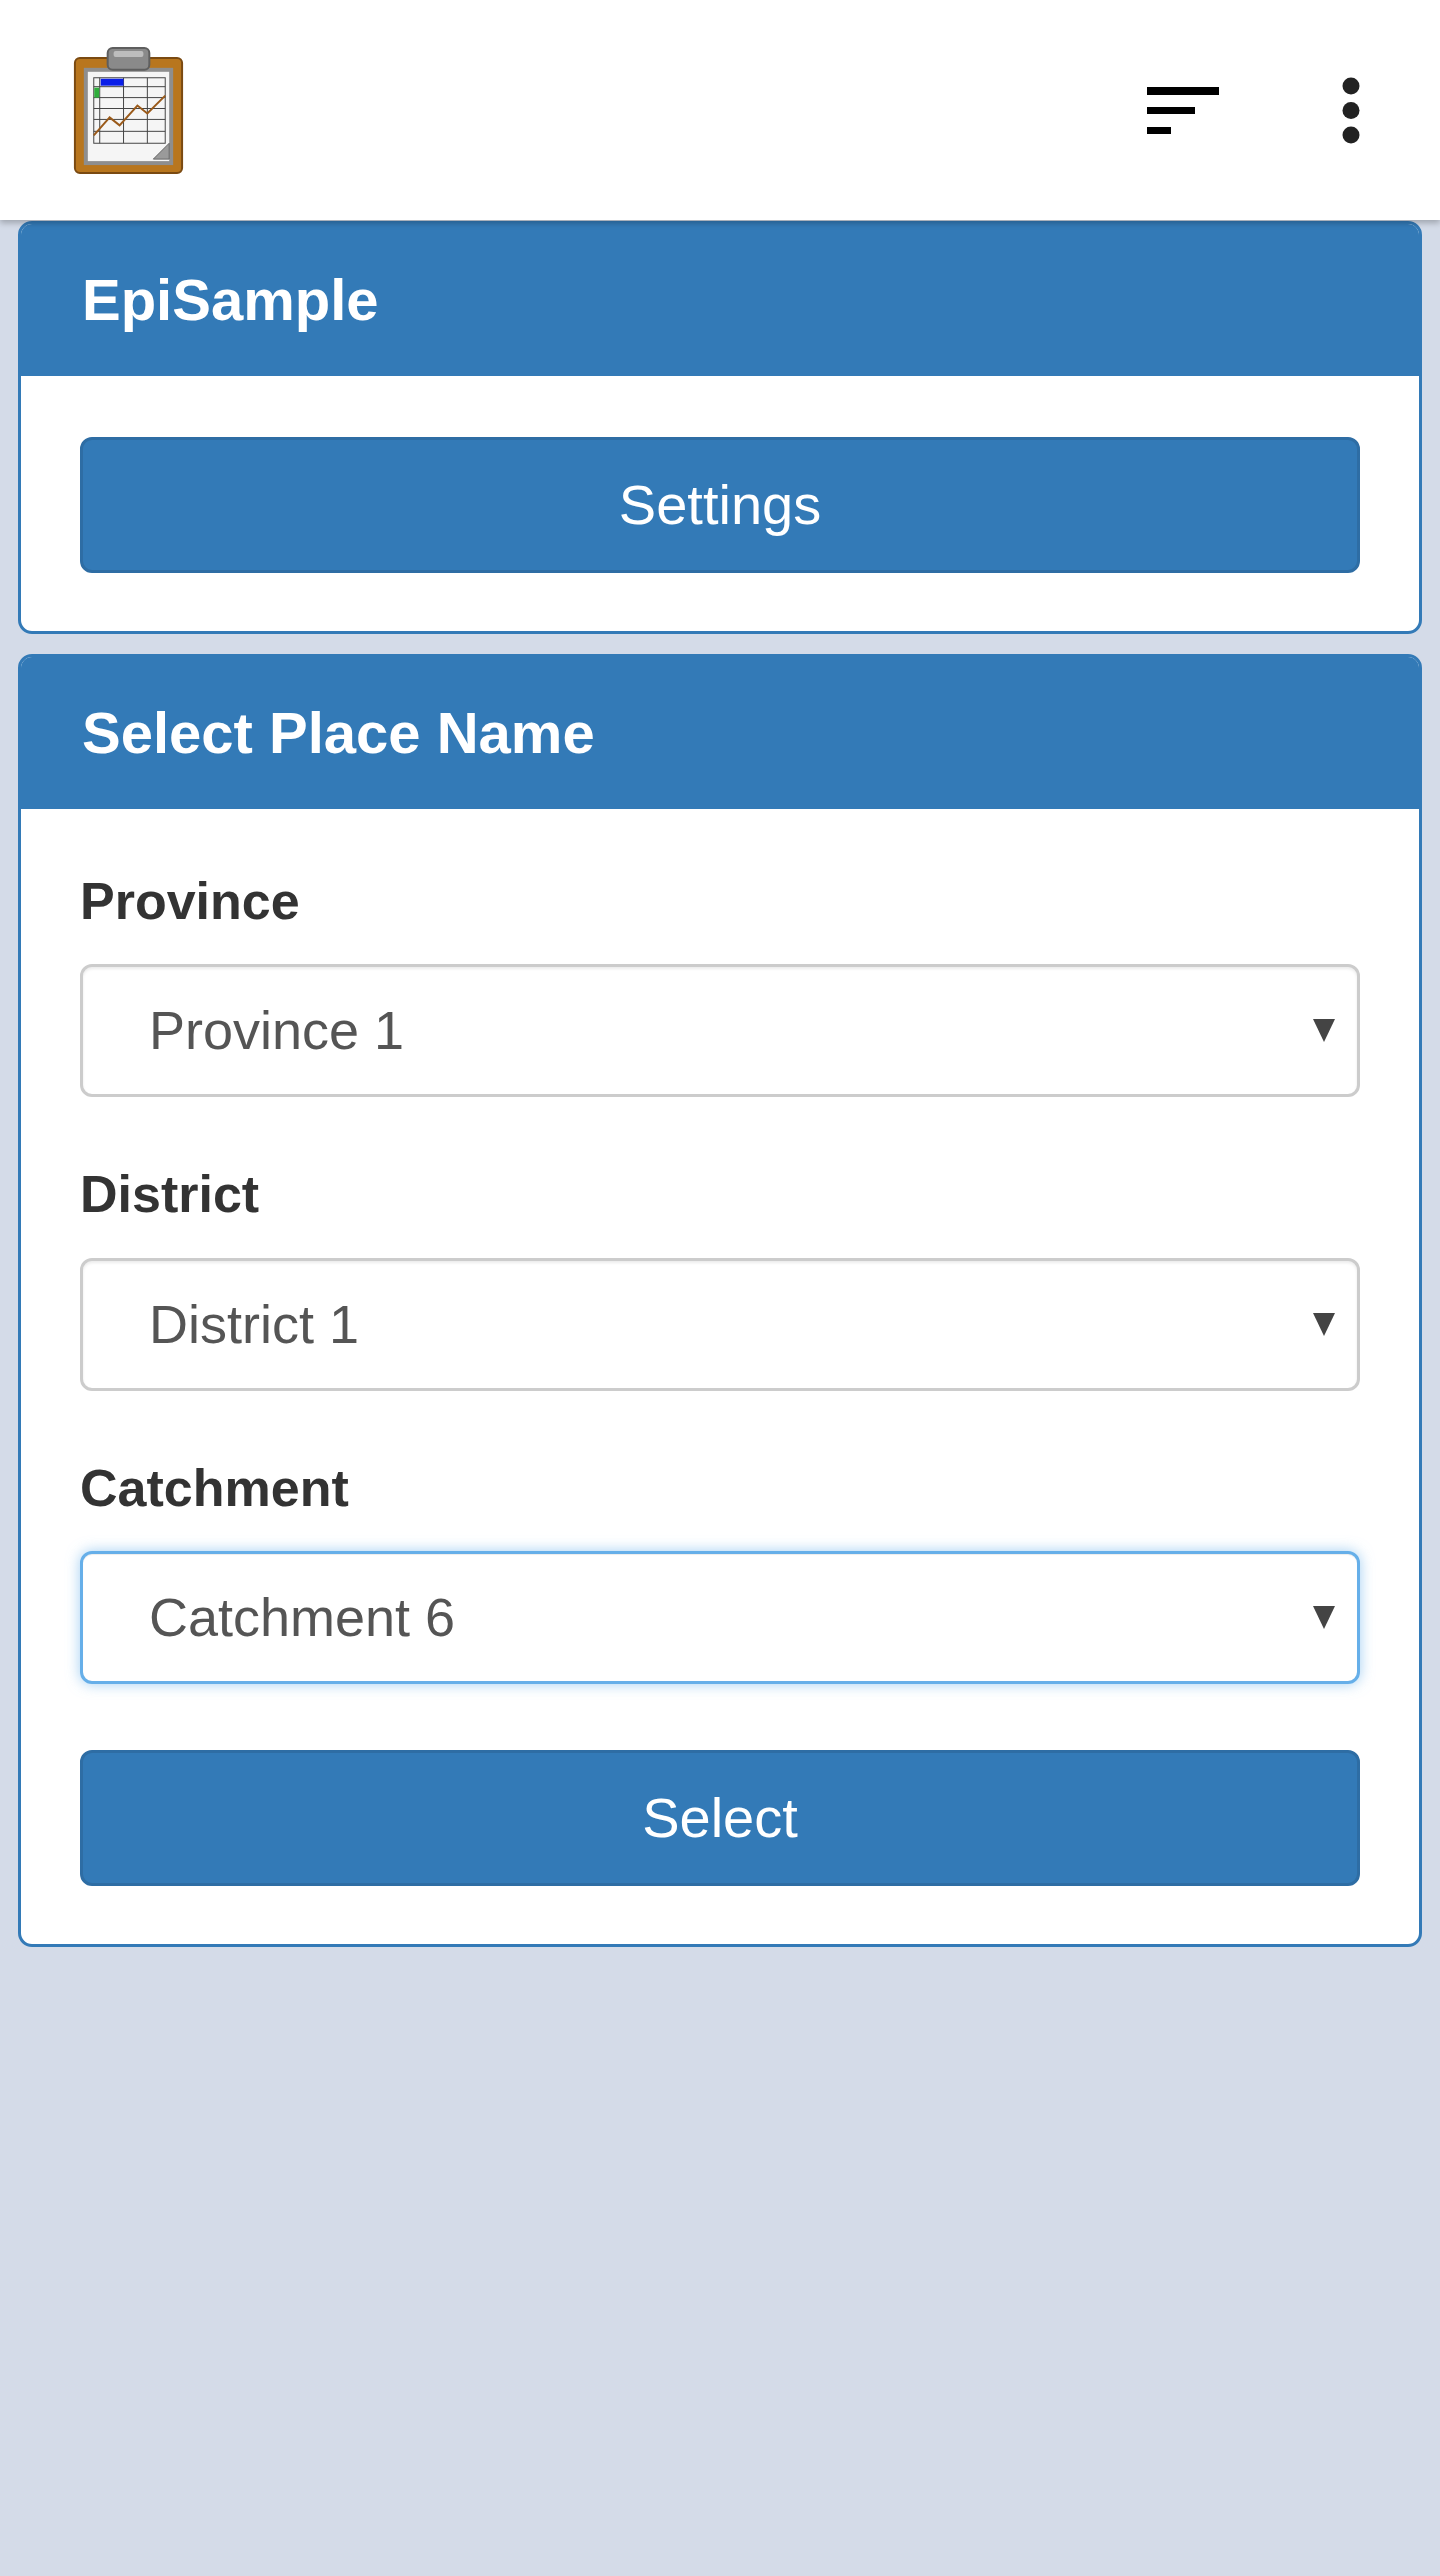 This screenshot has width=1440, height=2576. What do you see at coordinates (338, 733) in the screenshot?
I see `panel-title: Select Place Name` at bounding box center [338, 733].